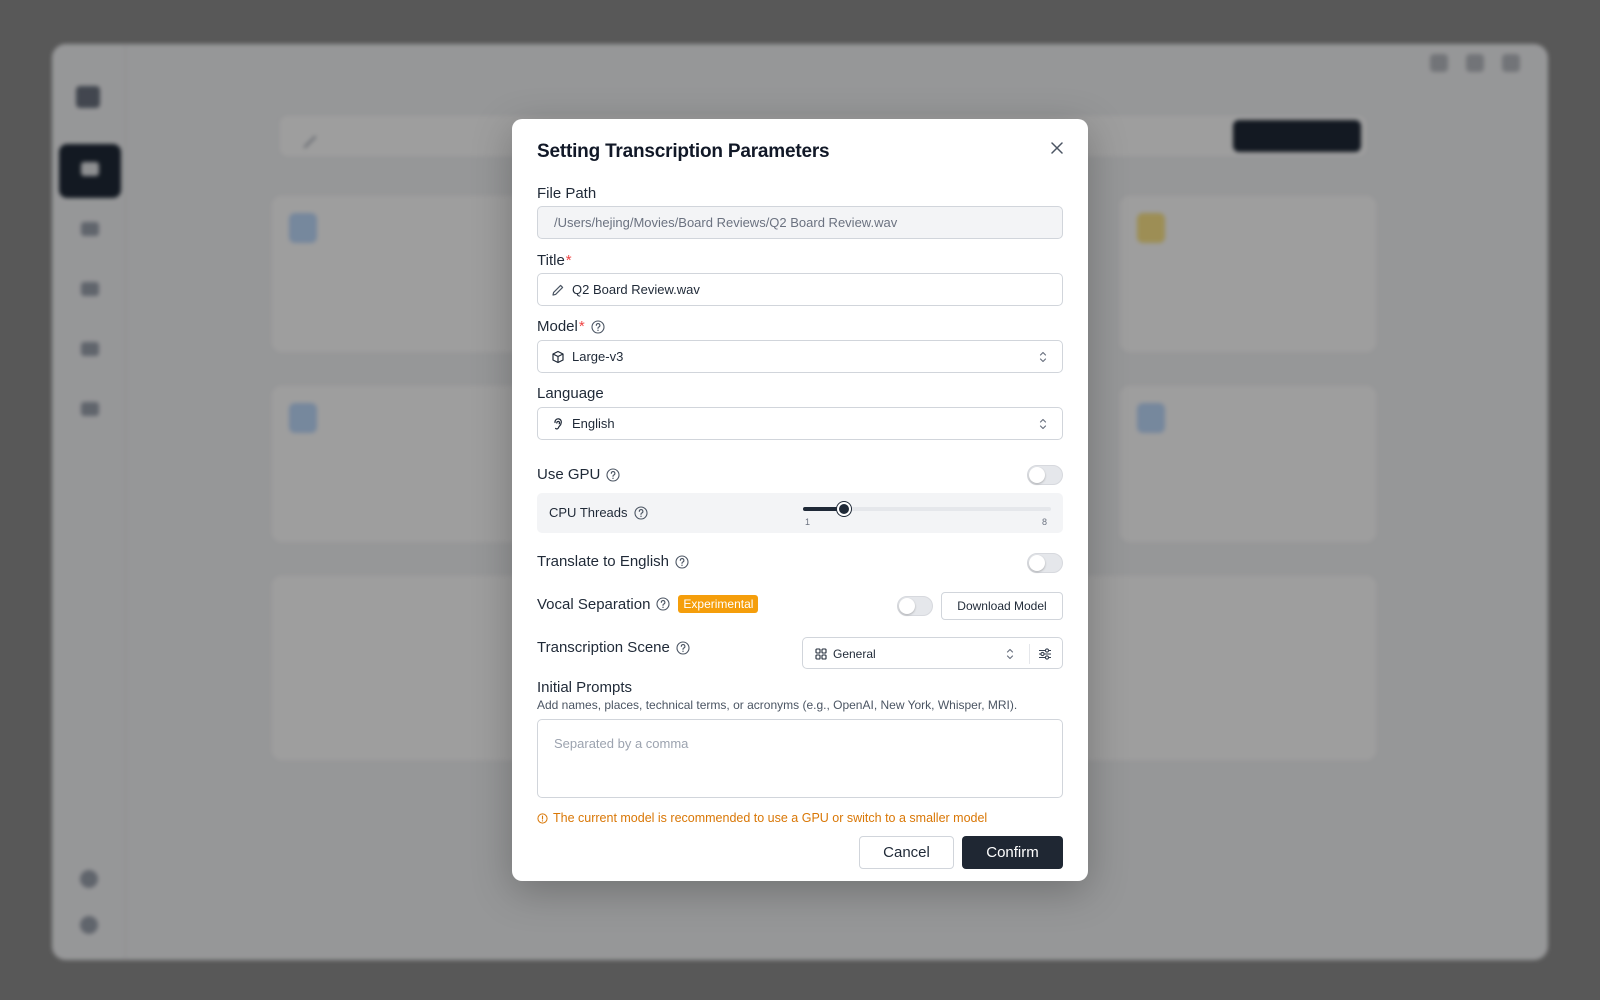 Image resolution: width=1600 pixels, height=1000 pixels. I want to click on transcription-scene-select: General, so click(932, 653).